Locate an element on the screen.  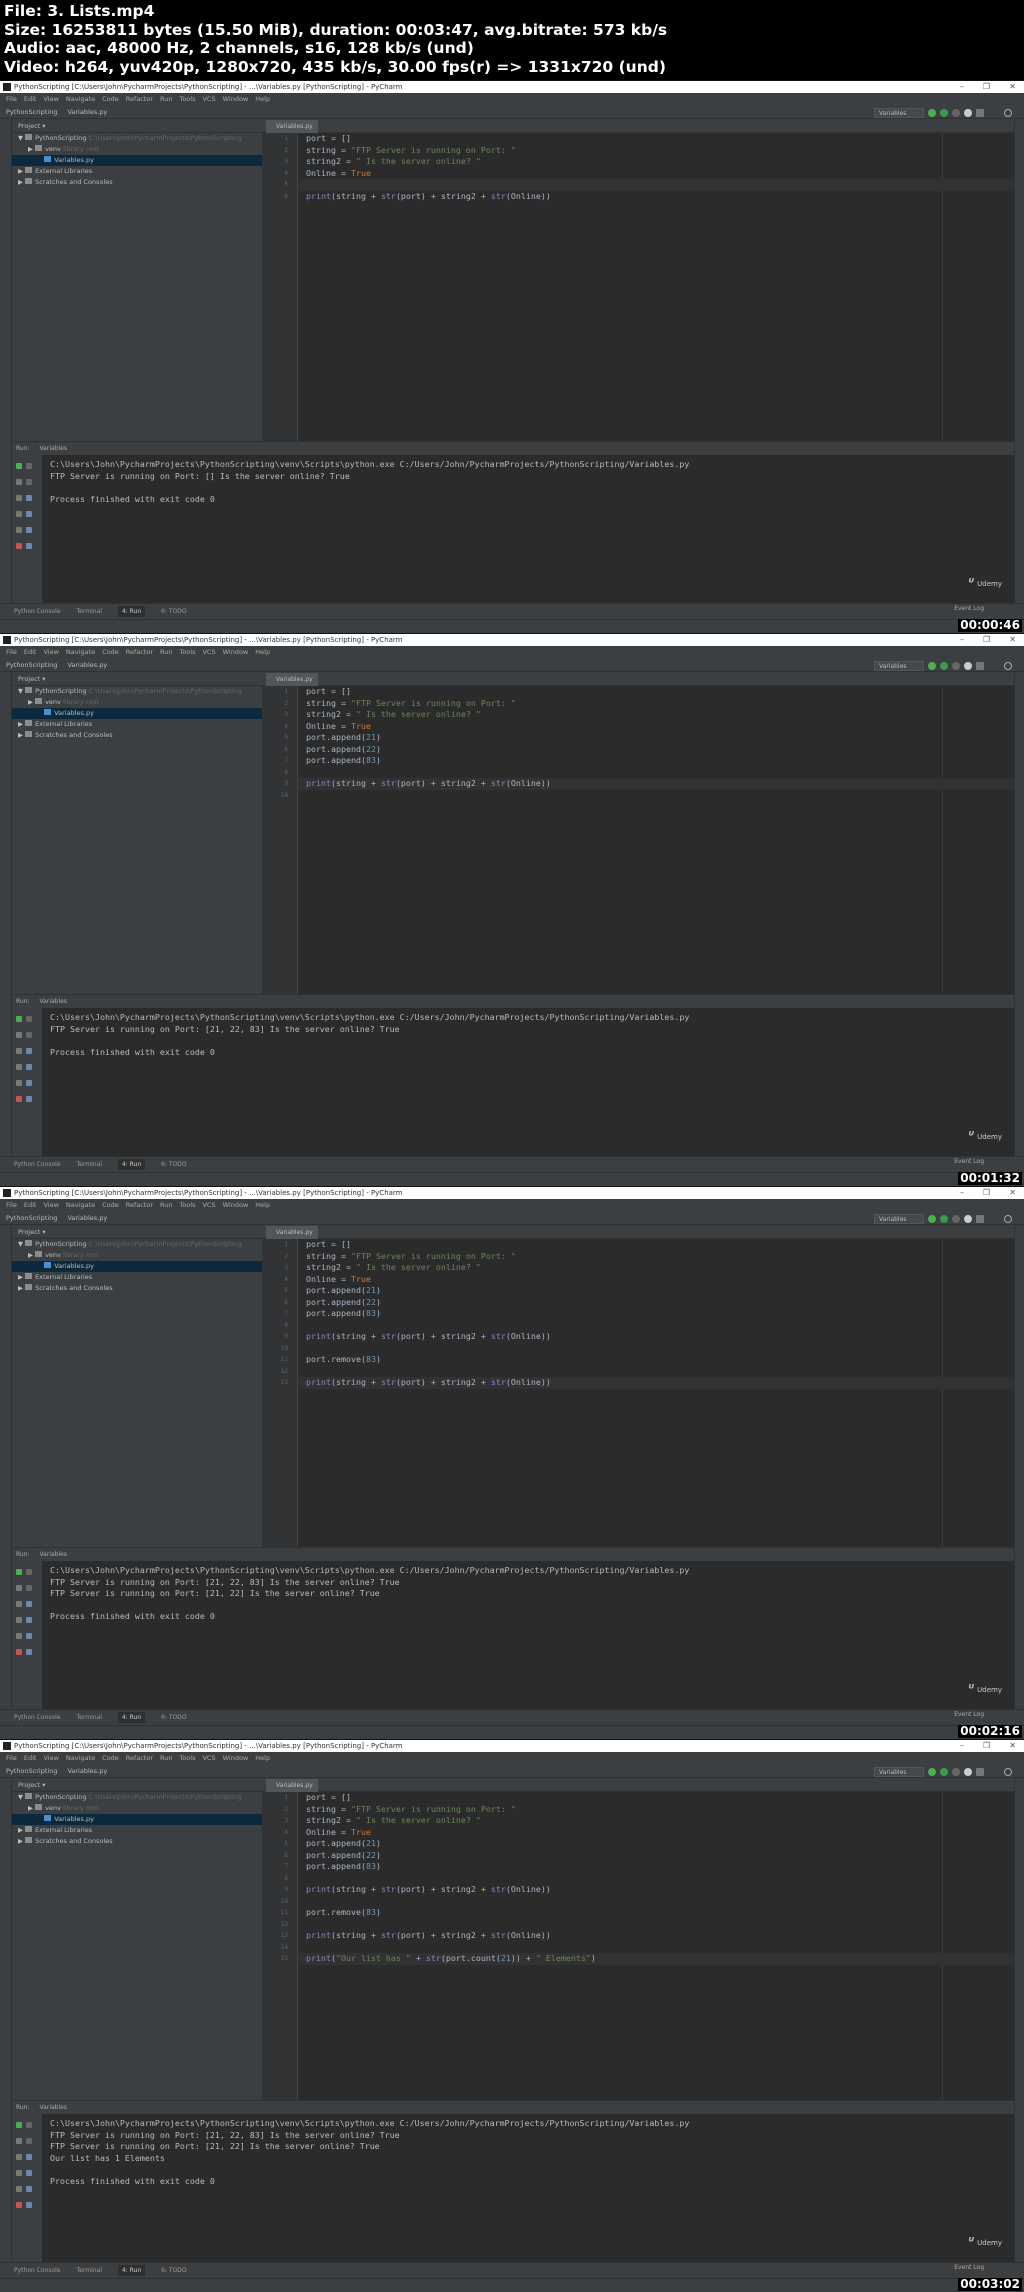
expand-arrow-icon: ▼ is located at coordinates (20, 691).